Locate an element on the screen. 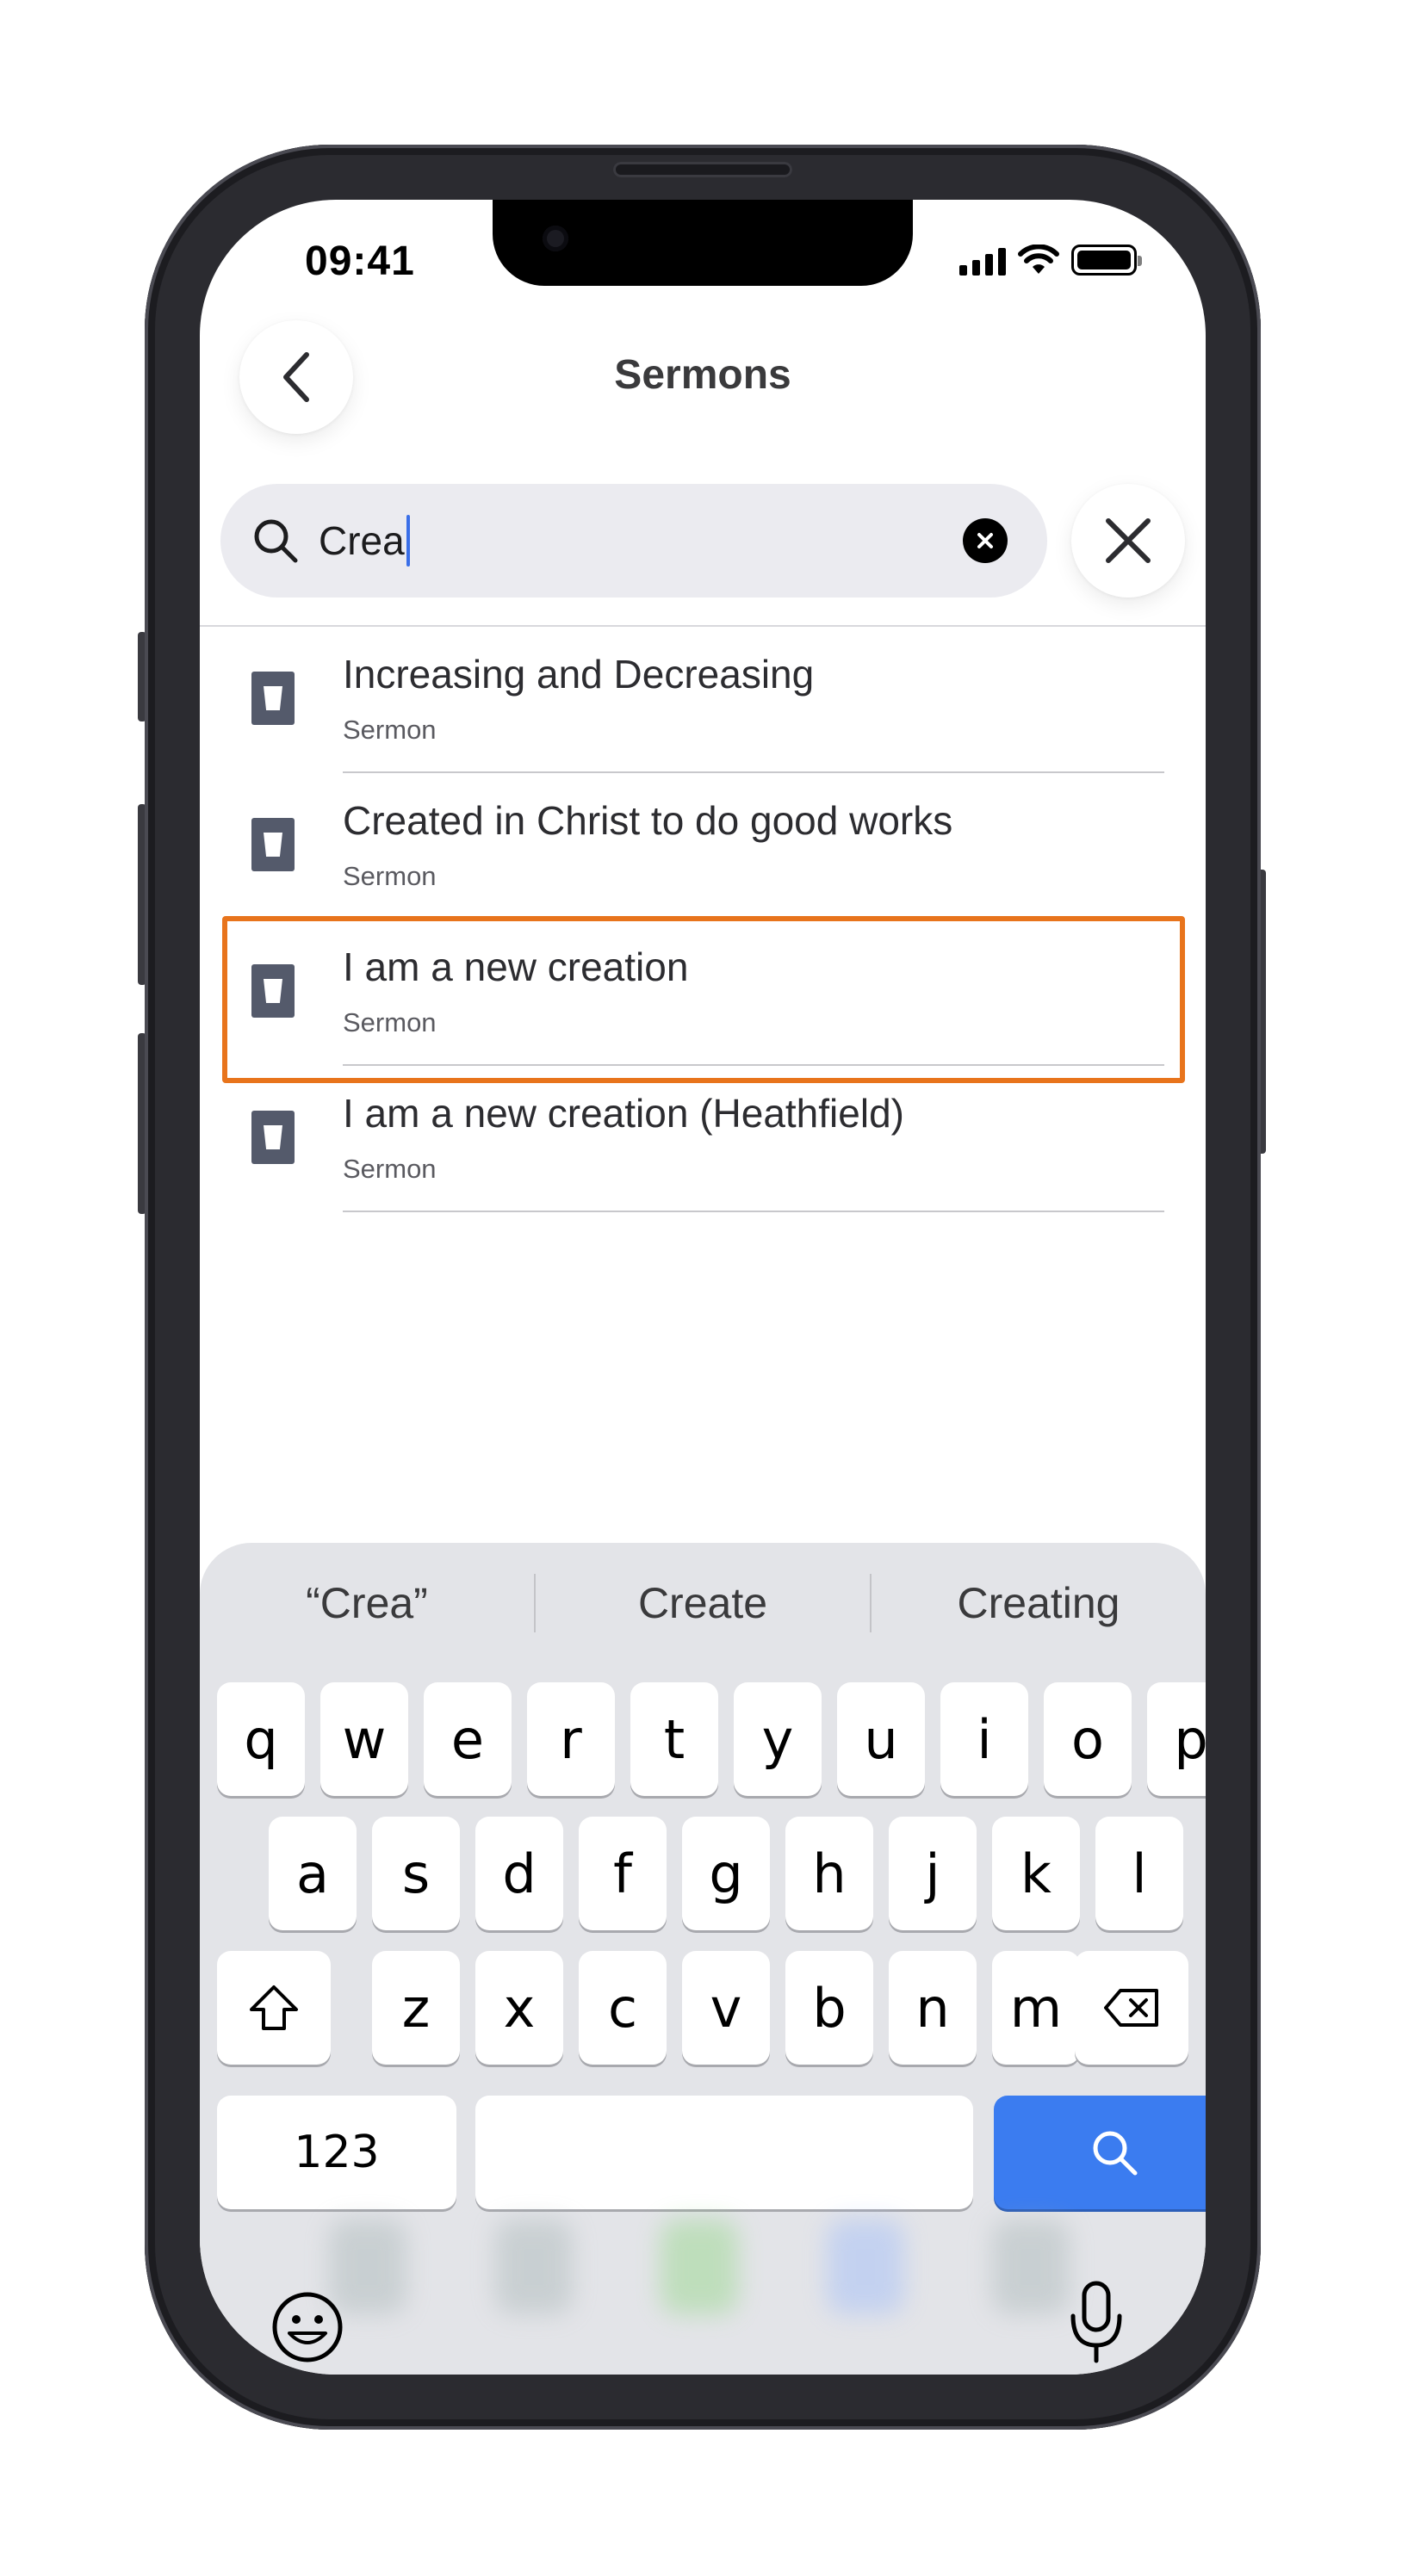 The image size is (1402, 2576). key-j: j is located at coordinates (933, 1874).